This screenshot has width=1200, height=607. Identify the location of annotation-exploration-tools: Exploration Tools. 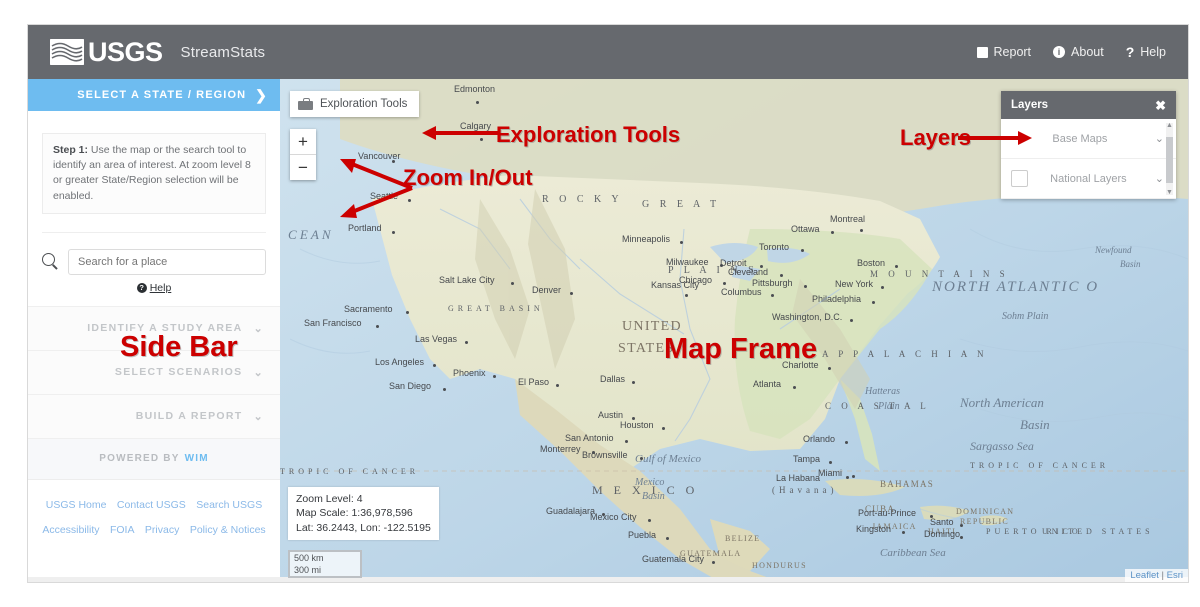
(588, 134).